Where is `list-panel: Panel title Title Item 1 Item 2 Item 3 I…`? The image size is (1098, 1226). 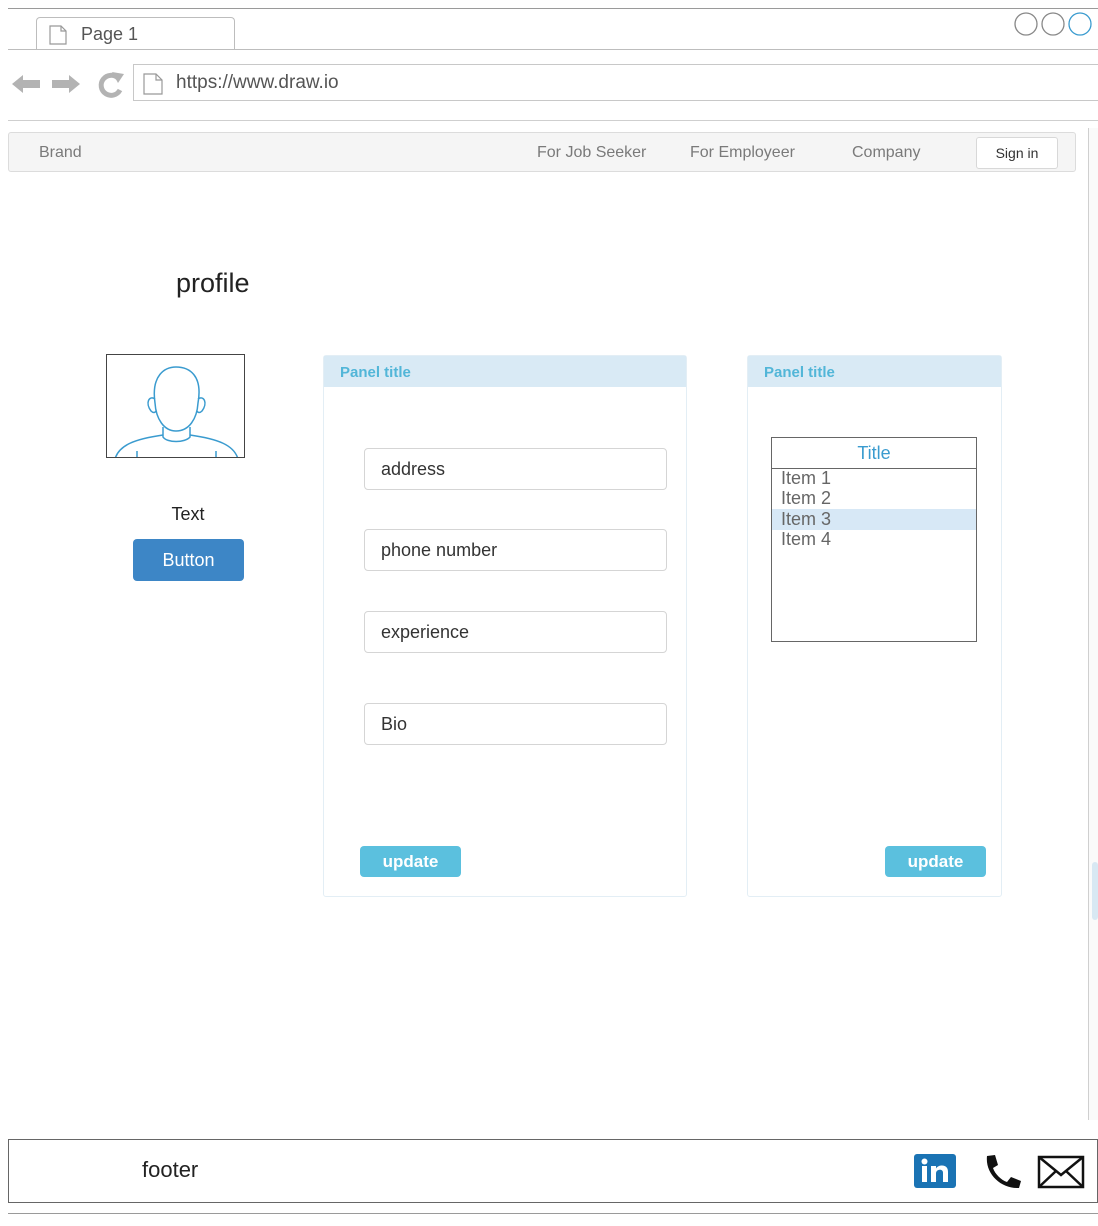 list-panel: Panel title Title Item 1 Item 2 Item 3 I… is located at coordinates (874, 626).